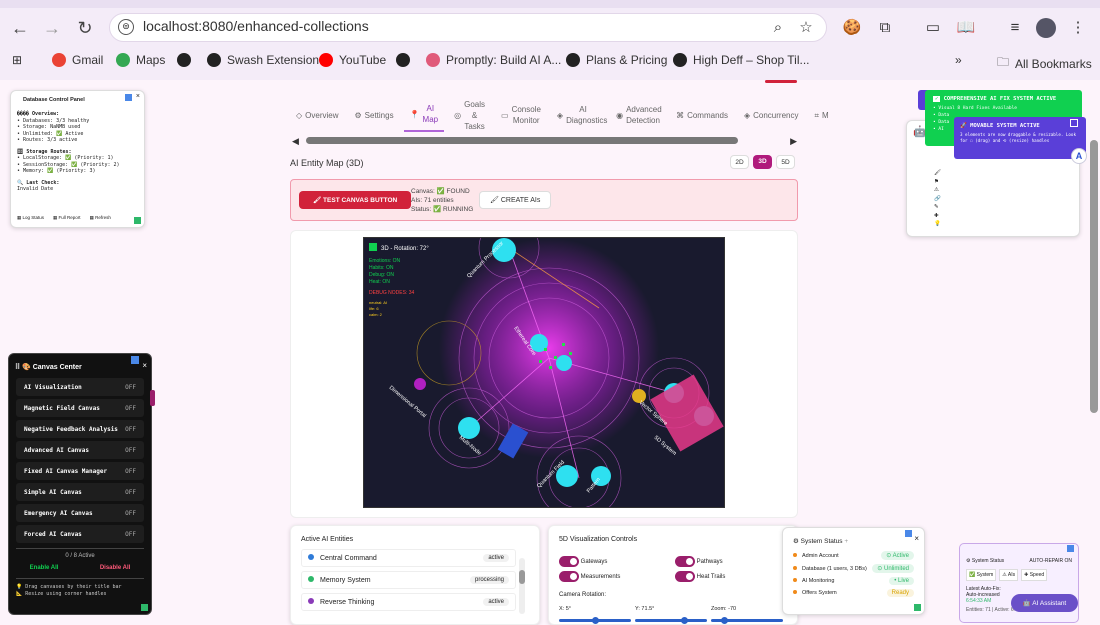  I want to click on status-row: Offers System Ready, so click(853, 593).